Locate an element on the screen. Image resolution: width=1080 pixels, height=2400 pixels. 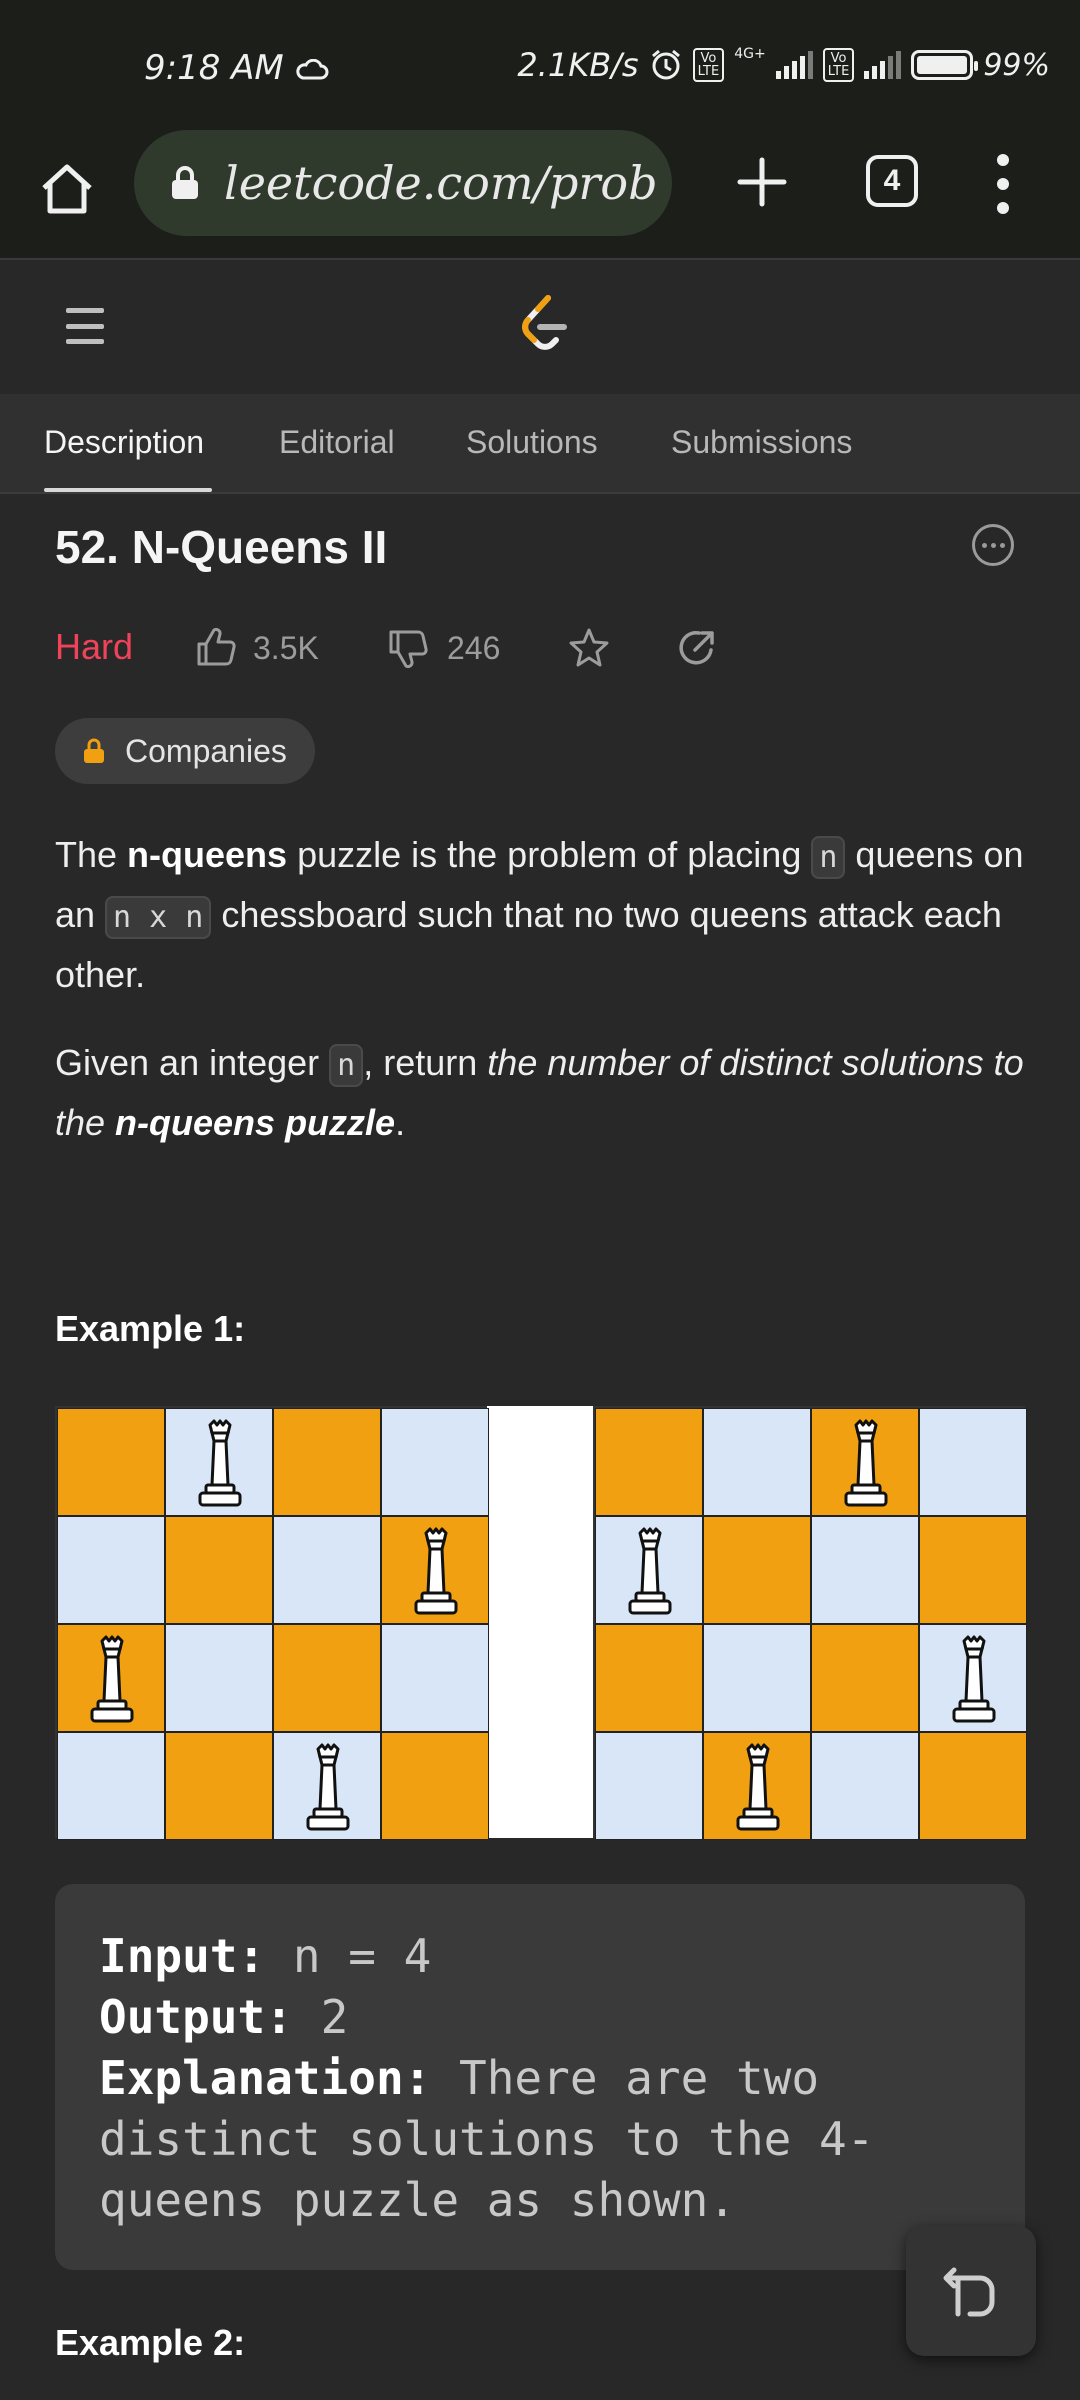
status-indicators: 2.1KB/s Vo LTE 4G+ Vo LTE 99% is located at coordinates (783, 65).